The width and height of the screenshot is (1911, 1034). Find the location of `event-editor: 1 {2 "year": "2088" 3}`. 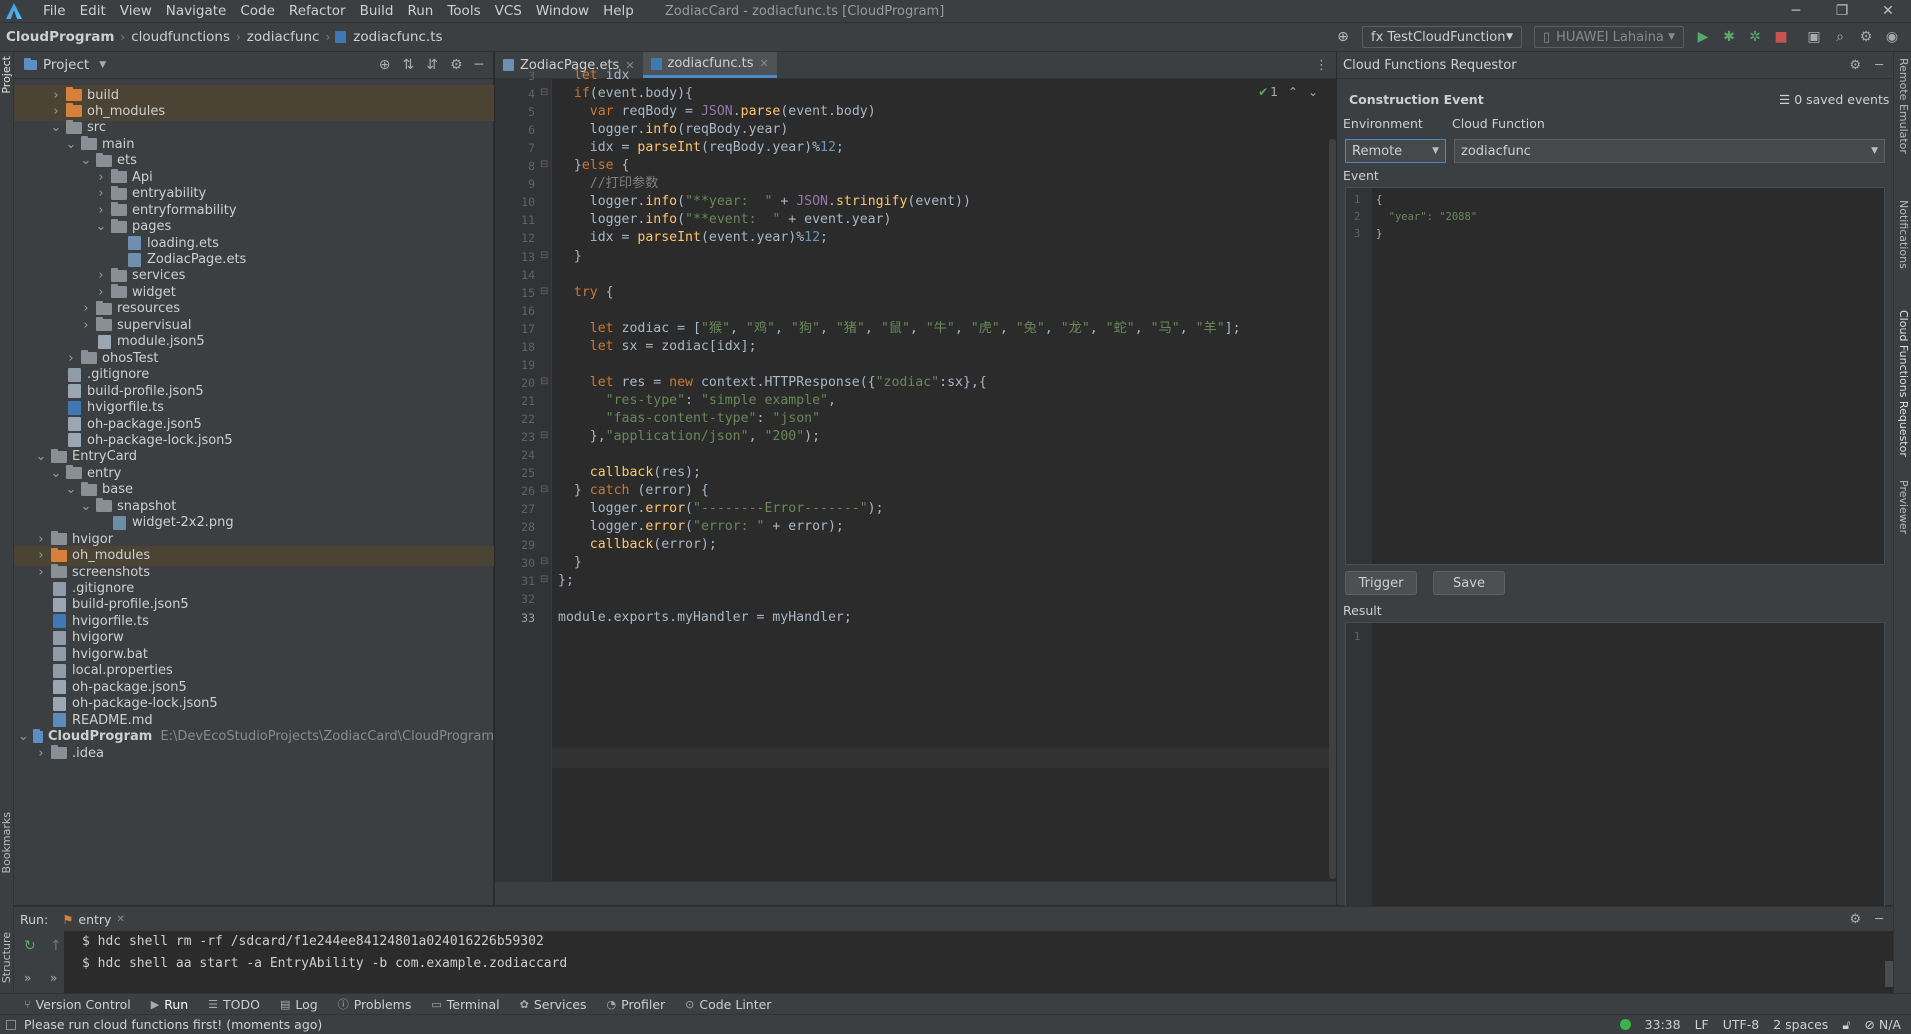

event-editor: 1 {2 "year": "2088" 3} is located at coordinates (1615, 376).